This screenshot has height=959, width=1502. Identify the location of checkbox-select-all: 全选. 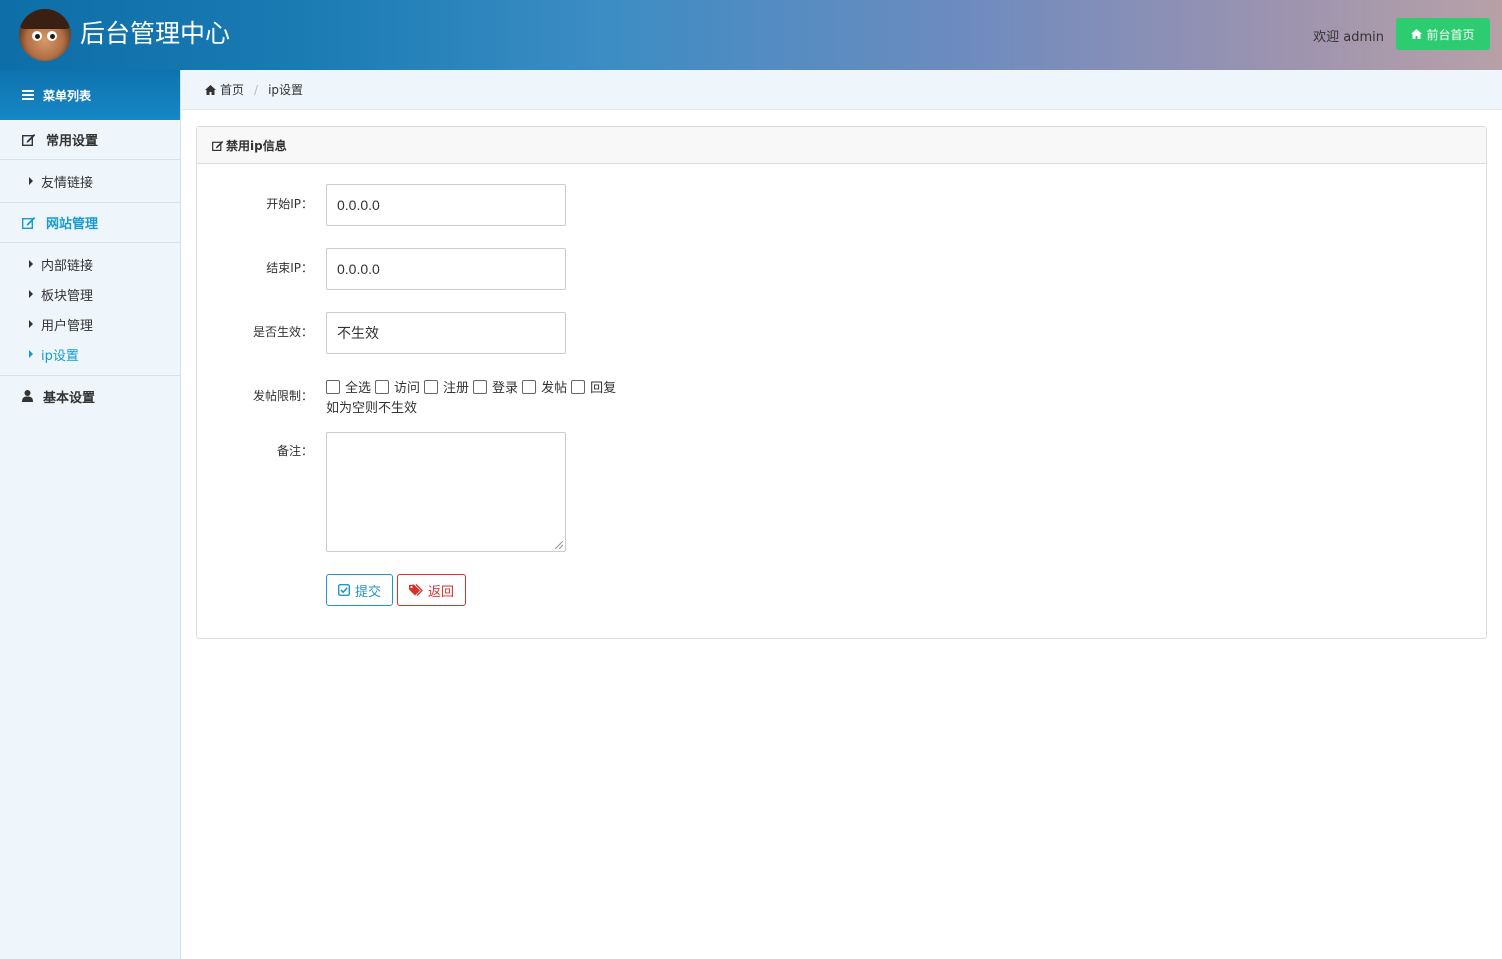
(348, 386).